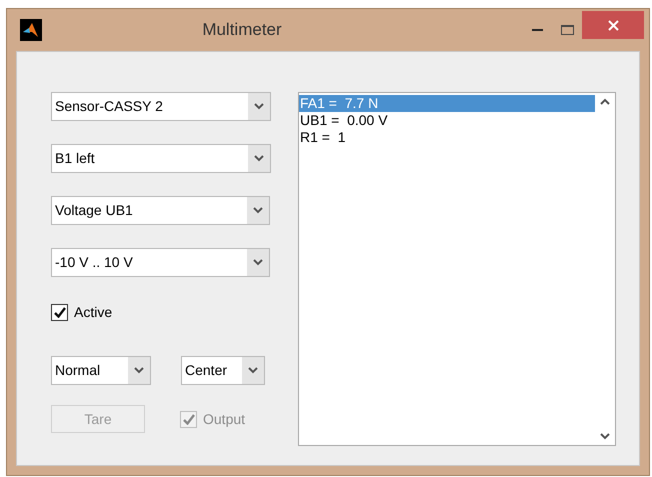 This screenshot has width=652, height=477. I want to click on dropdown-value: Center, so click(206, 370).